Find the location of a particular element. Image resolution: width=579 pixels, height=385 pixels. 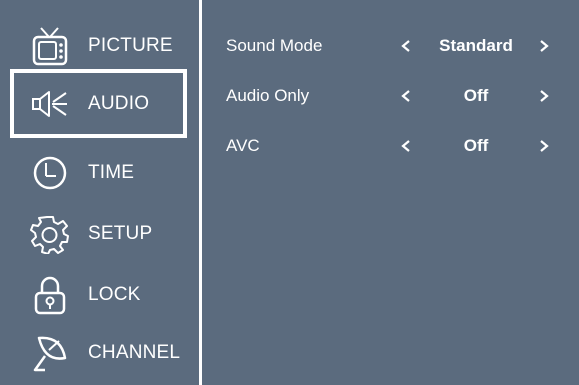

menu-item-picture: PICTURE is located at coordinates (99, 46).